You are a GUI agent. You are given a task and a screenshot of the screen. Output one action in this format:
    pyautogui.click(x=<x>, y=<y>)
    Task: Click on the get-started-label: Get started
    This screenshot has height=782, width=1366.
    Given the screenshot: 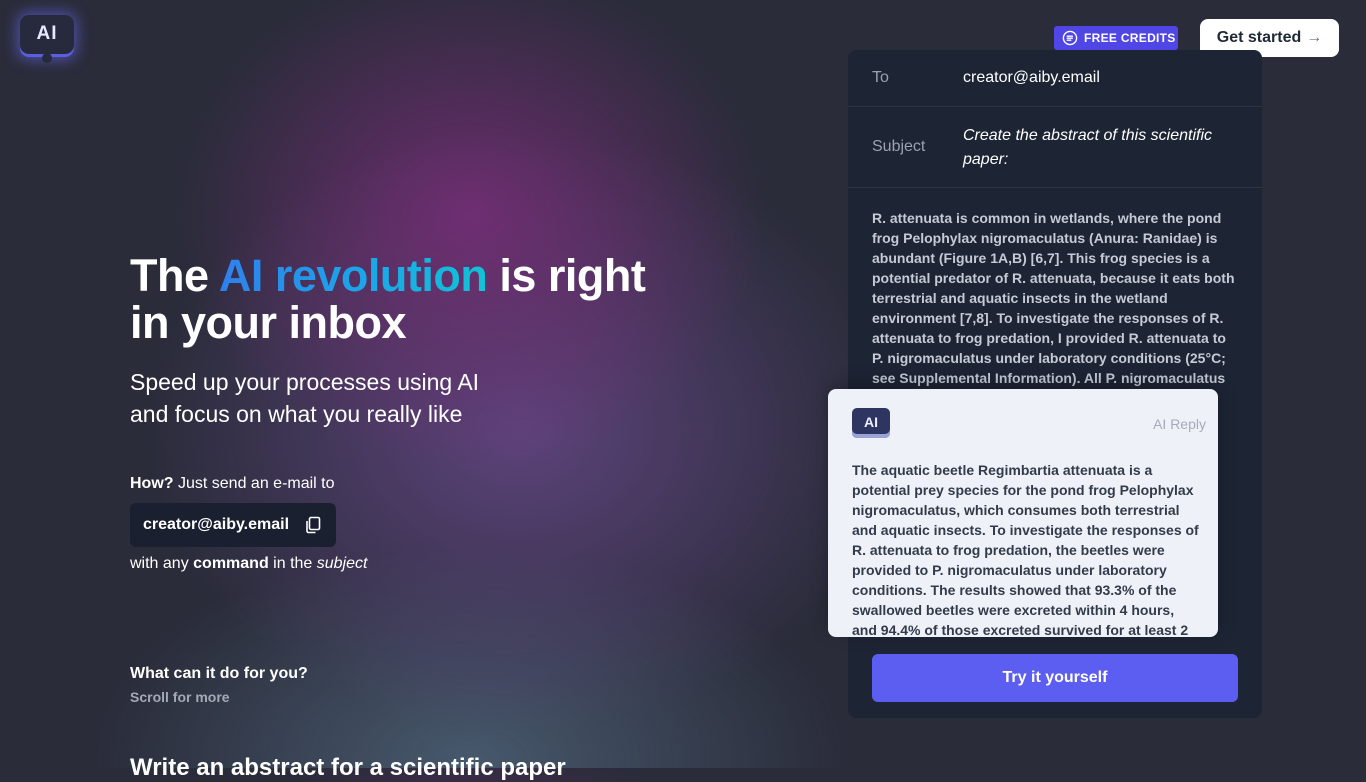 What is the action you would take?
    pyautogui.click(x=1259, y=37)
    